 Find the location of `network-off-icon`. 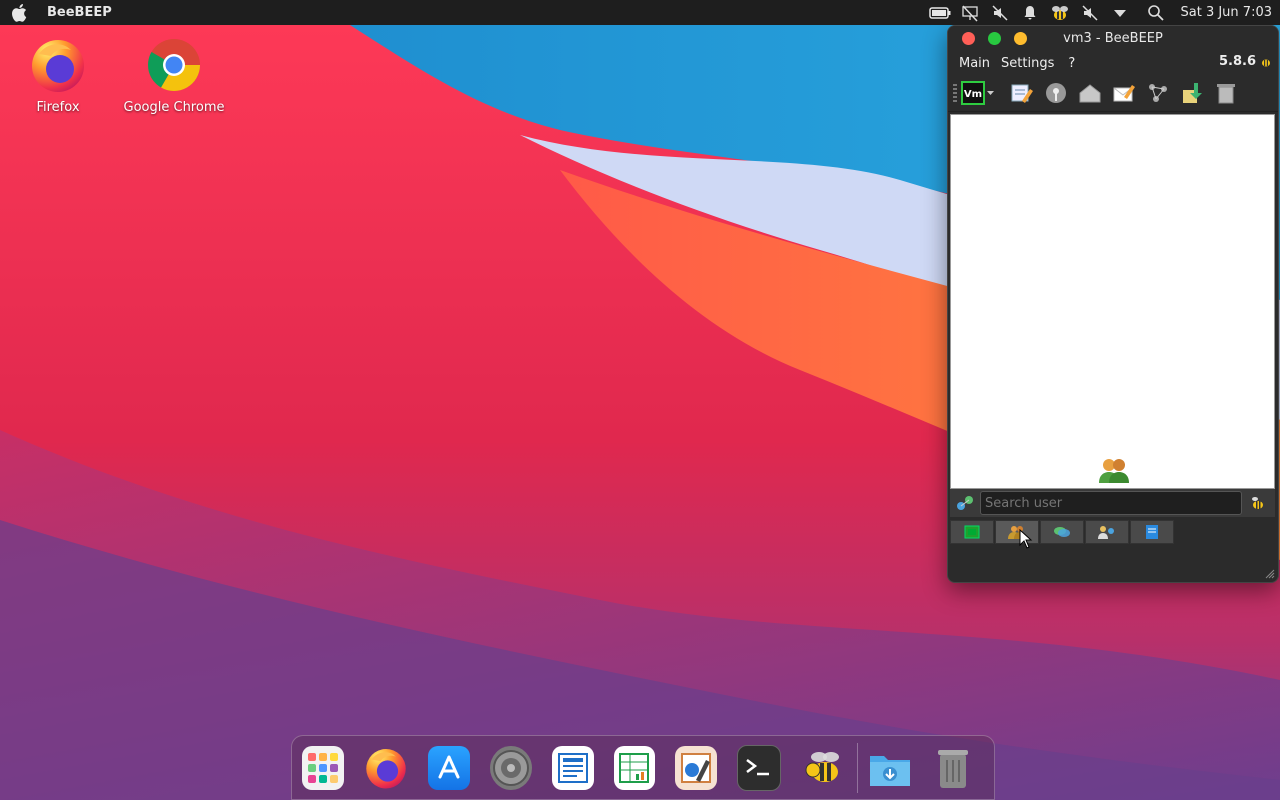

network-off-icon is located at coordinates (970, 13).